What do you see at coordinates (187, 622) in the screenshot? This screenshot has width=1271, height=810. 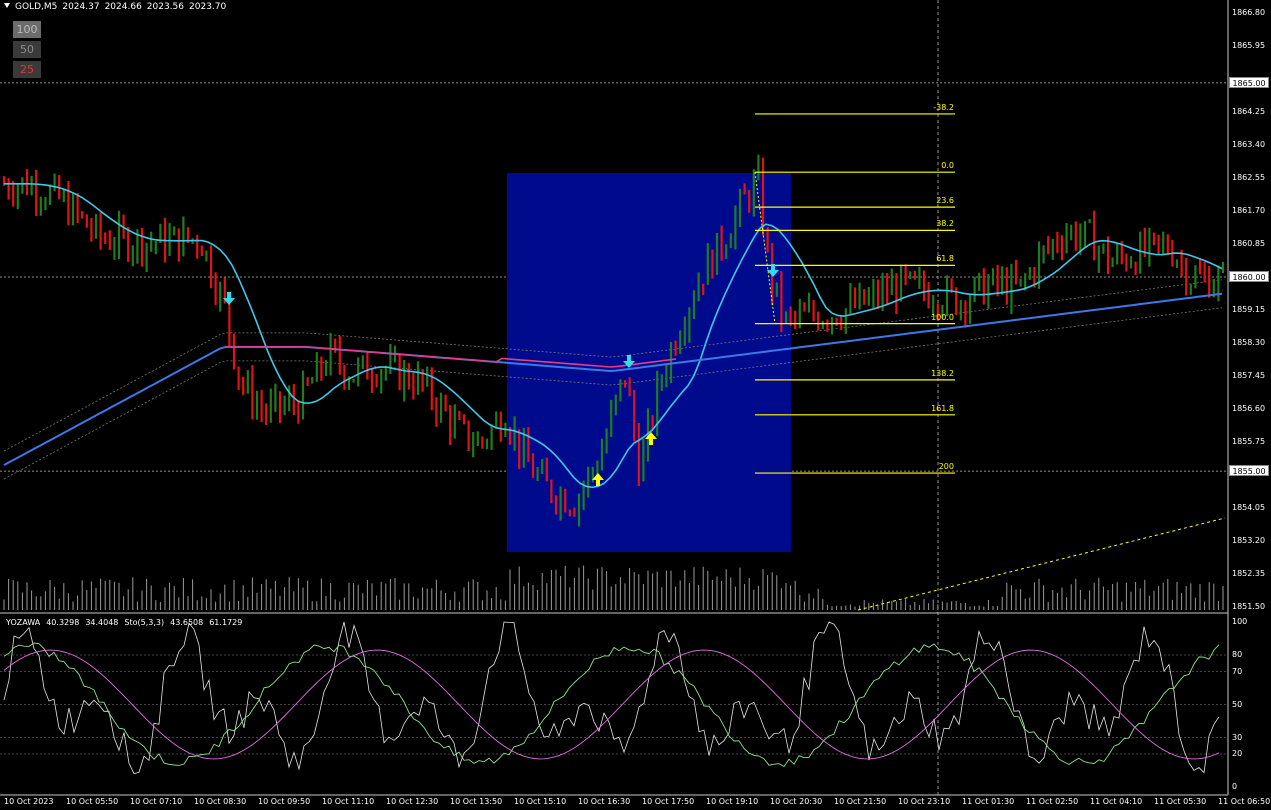 I see `stochastic-value-1: 43.6508` at bounding box center [187, 622].